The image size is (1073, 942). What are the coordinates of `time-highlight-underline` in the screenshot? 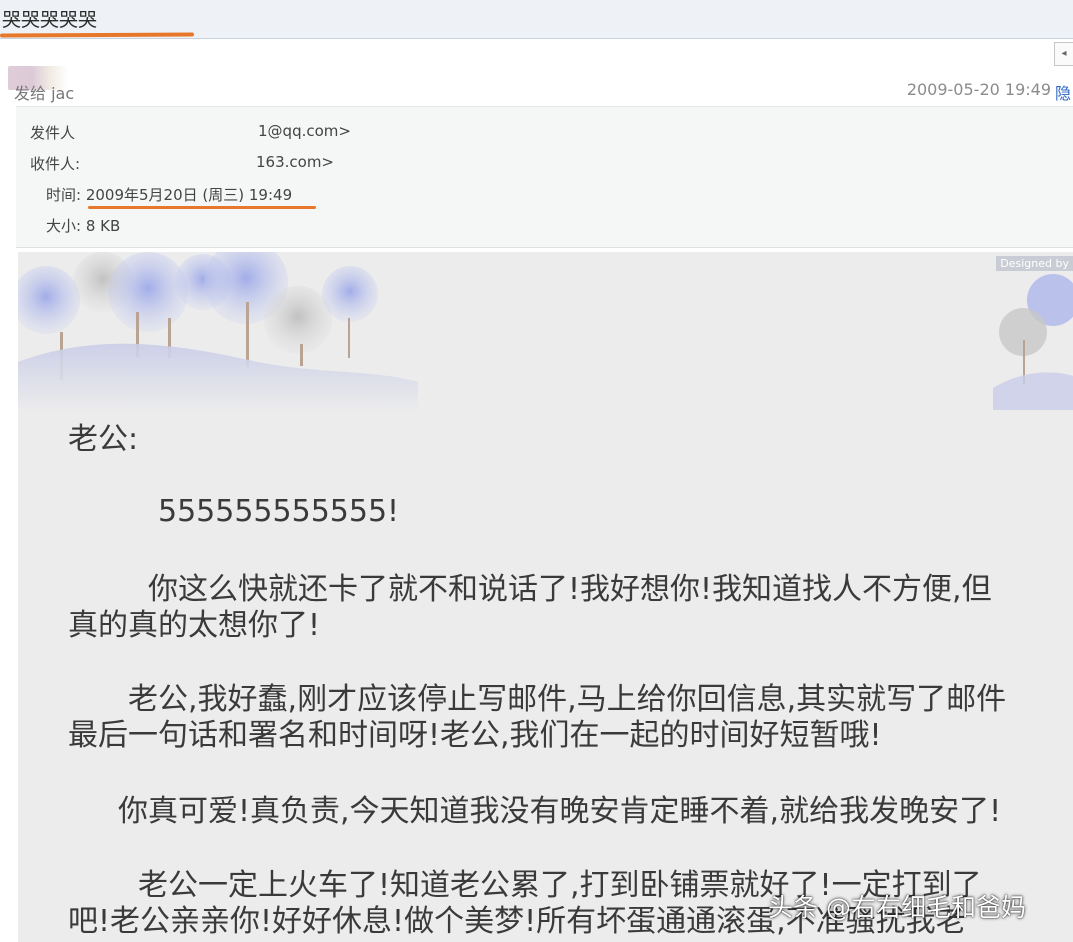 It's located at (202, 207).